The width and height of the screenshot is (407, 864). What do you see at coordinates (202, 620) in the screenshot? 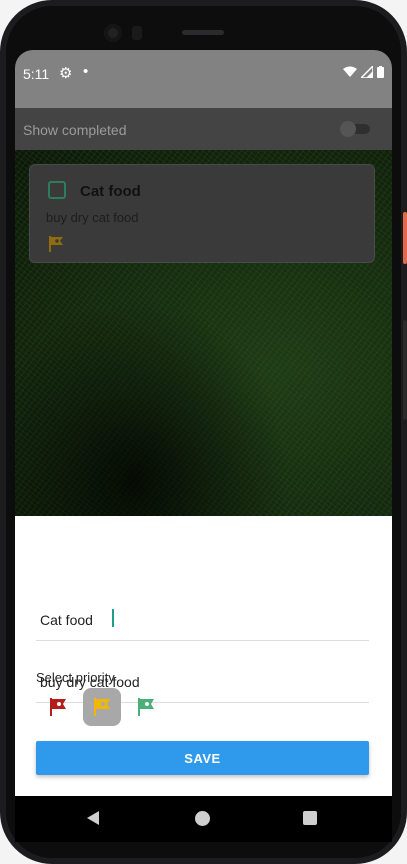
I see `title-input` at bounding box center [202, 620].